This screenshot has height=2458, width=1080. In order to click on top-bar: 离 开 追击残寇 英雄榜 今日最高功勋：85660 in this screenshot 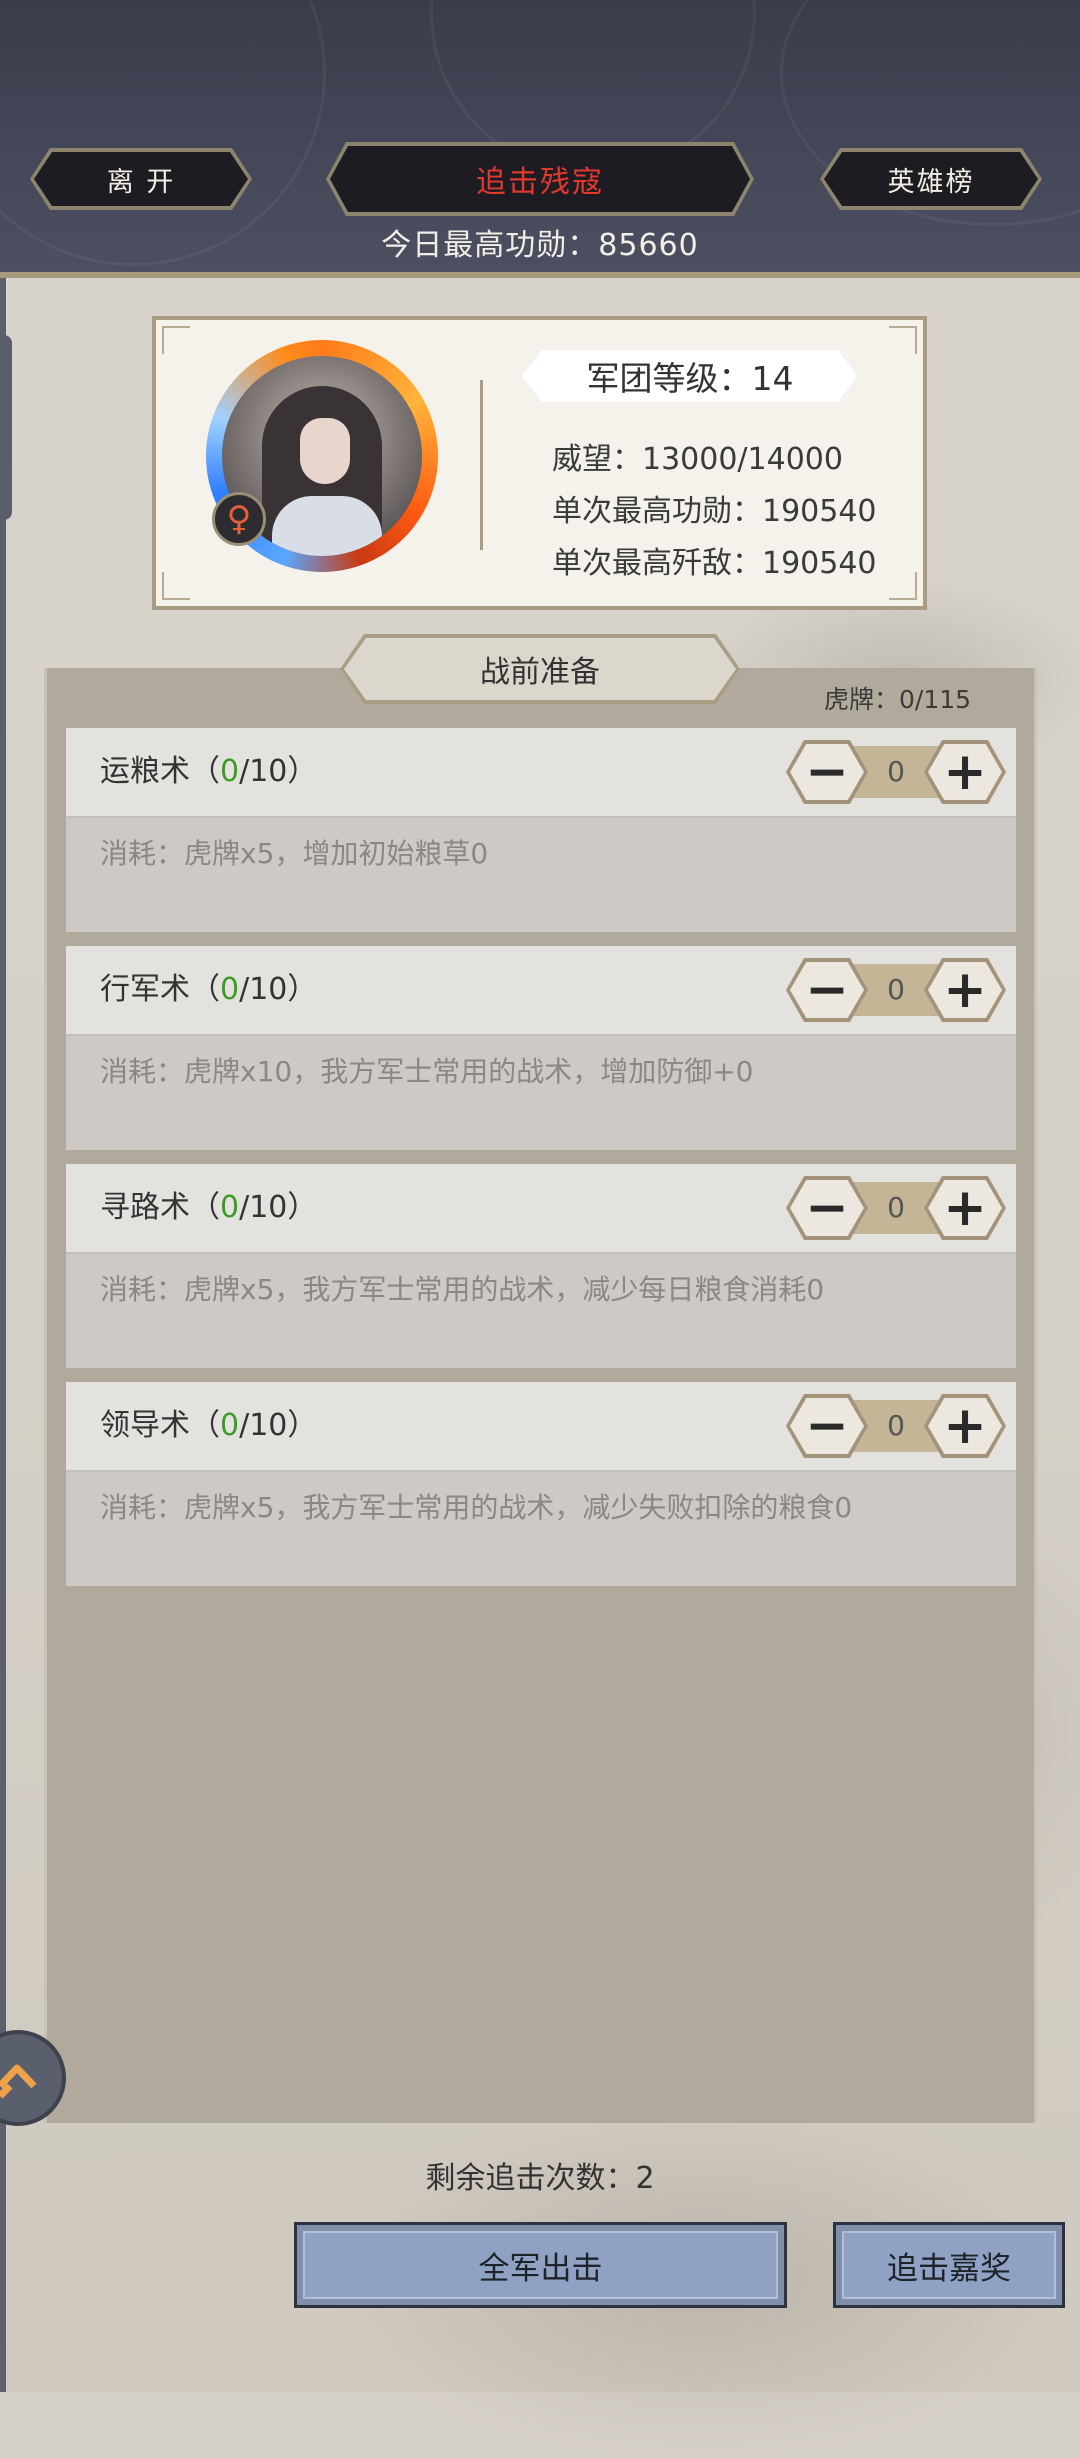, I will do `click(540, 139)`.